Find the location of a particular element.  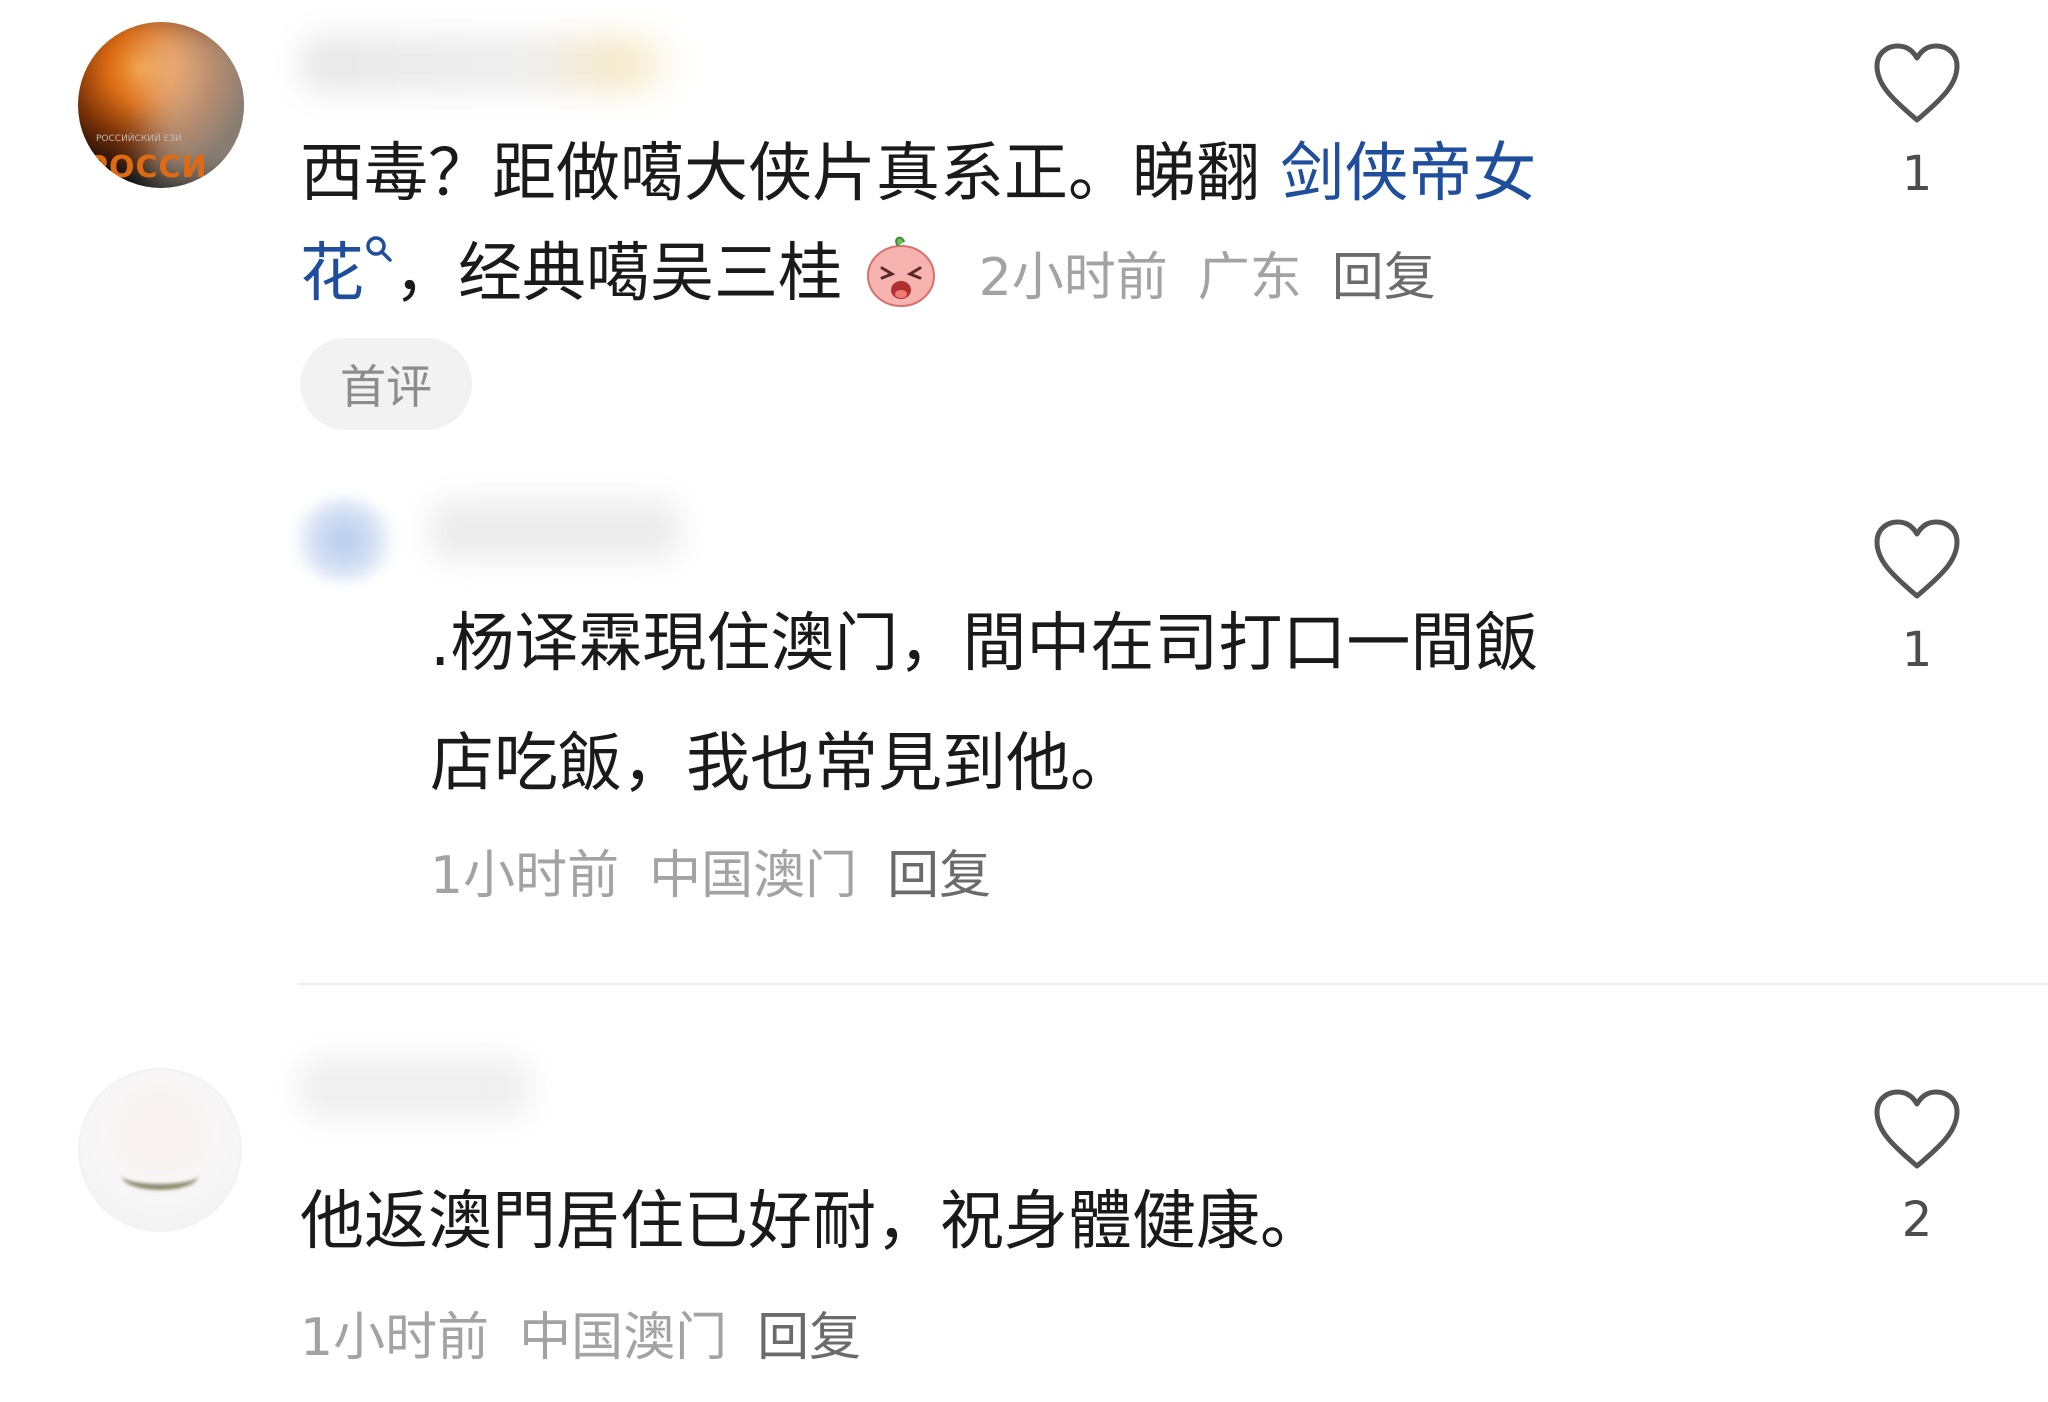

search-link: 花 is located at coordinates (332, 274).